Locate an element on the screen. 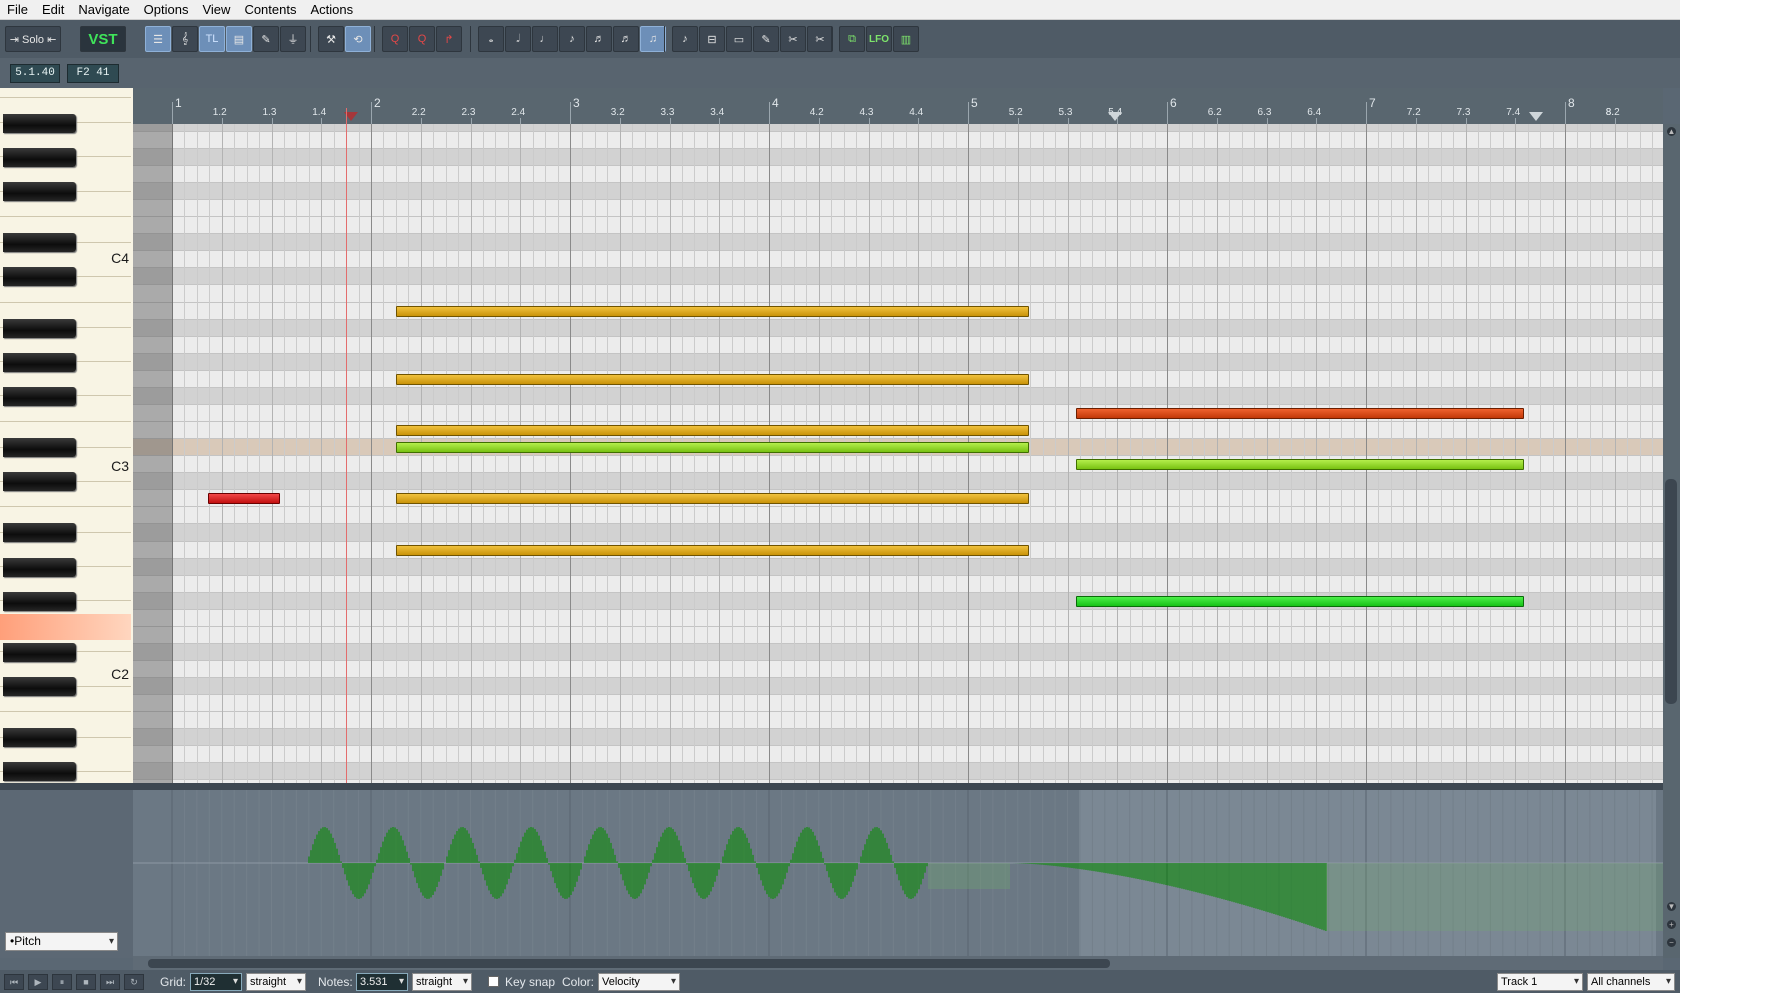 Image resolution: width=1792 pixels, height=993 pixels. scroll-down-icon: ▼ is located at coordinates (1671, 906).